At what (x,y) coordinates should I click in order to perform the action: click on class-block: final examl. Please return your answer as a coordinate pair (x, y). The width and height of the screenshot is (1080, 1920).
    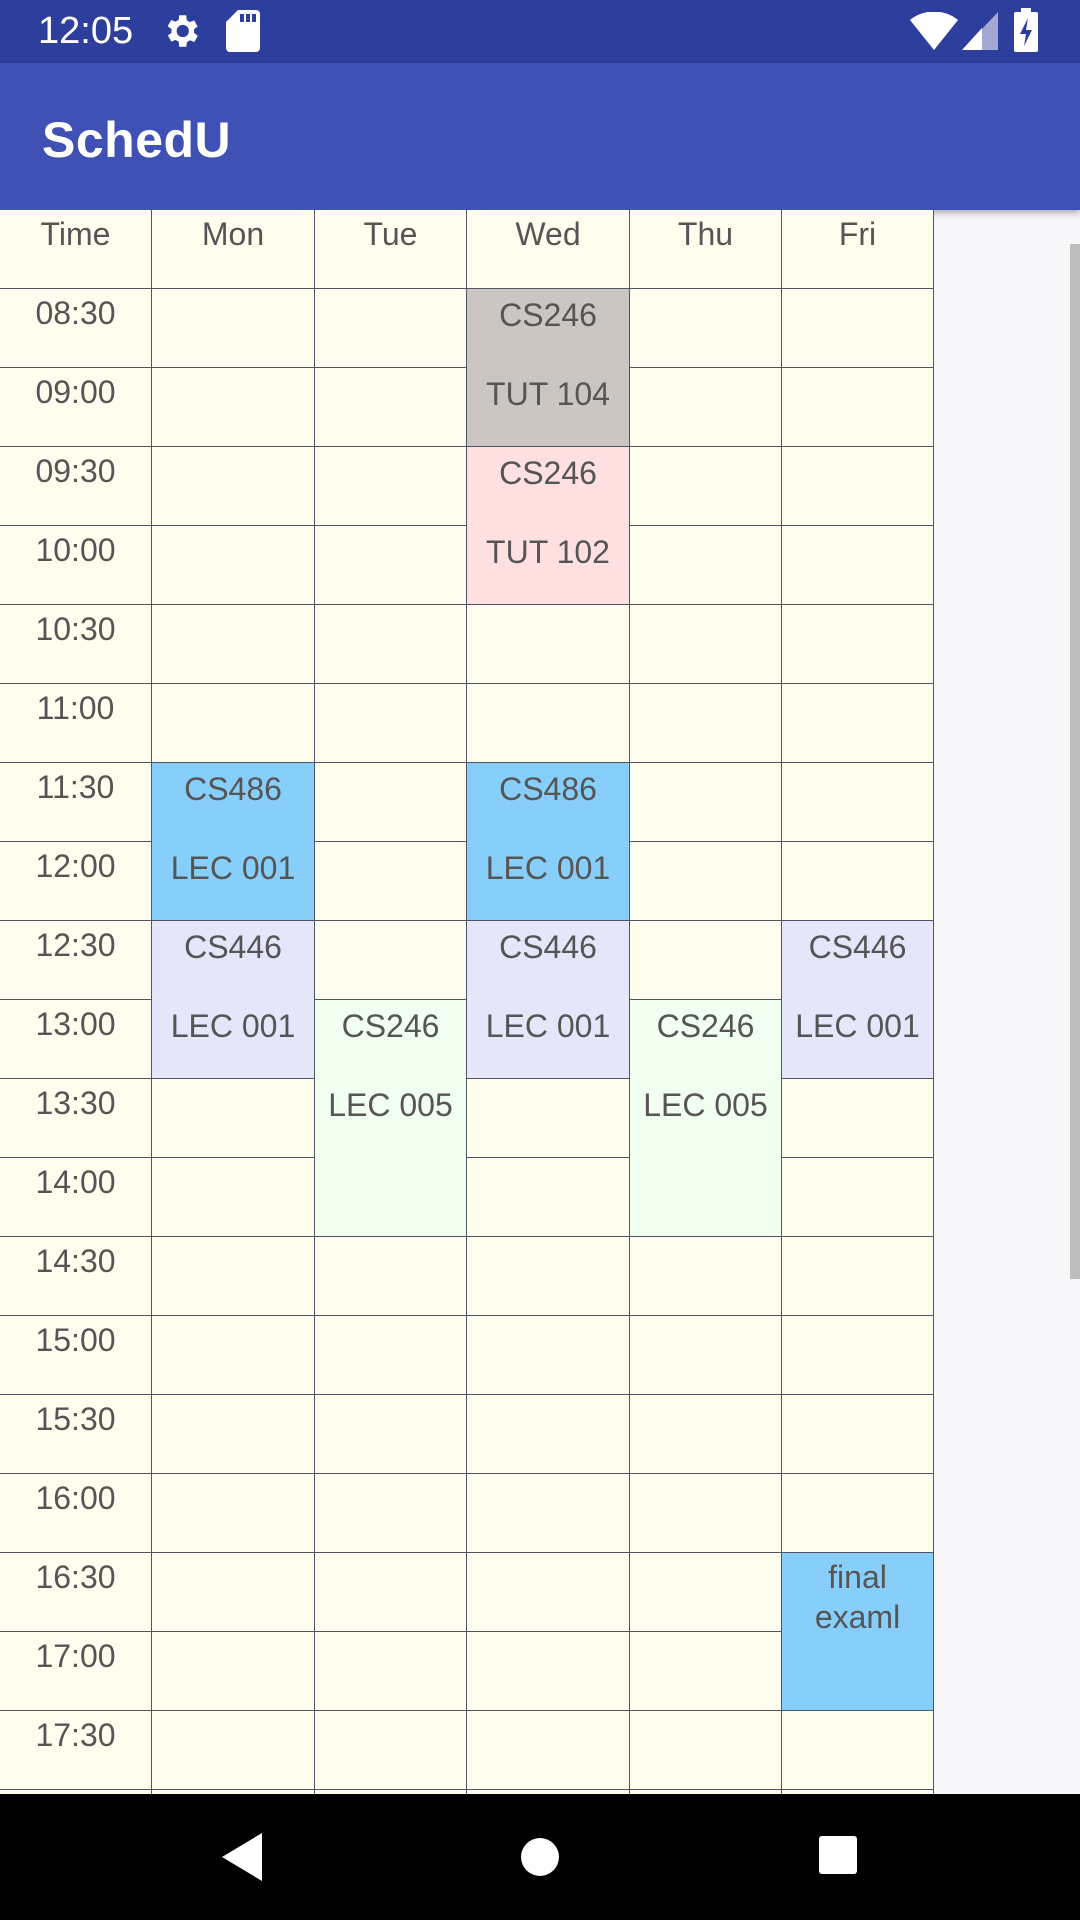
    Looking at the image, I should click on (858, 1632).